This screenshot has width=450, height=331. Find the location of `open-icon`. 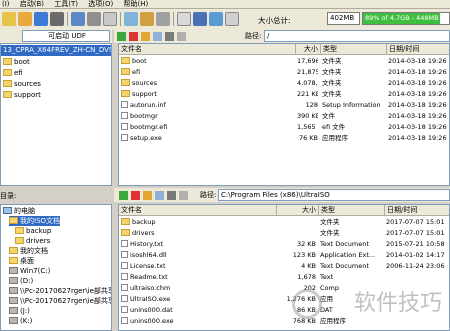

open-icon is located at coordinates (25, 19).